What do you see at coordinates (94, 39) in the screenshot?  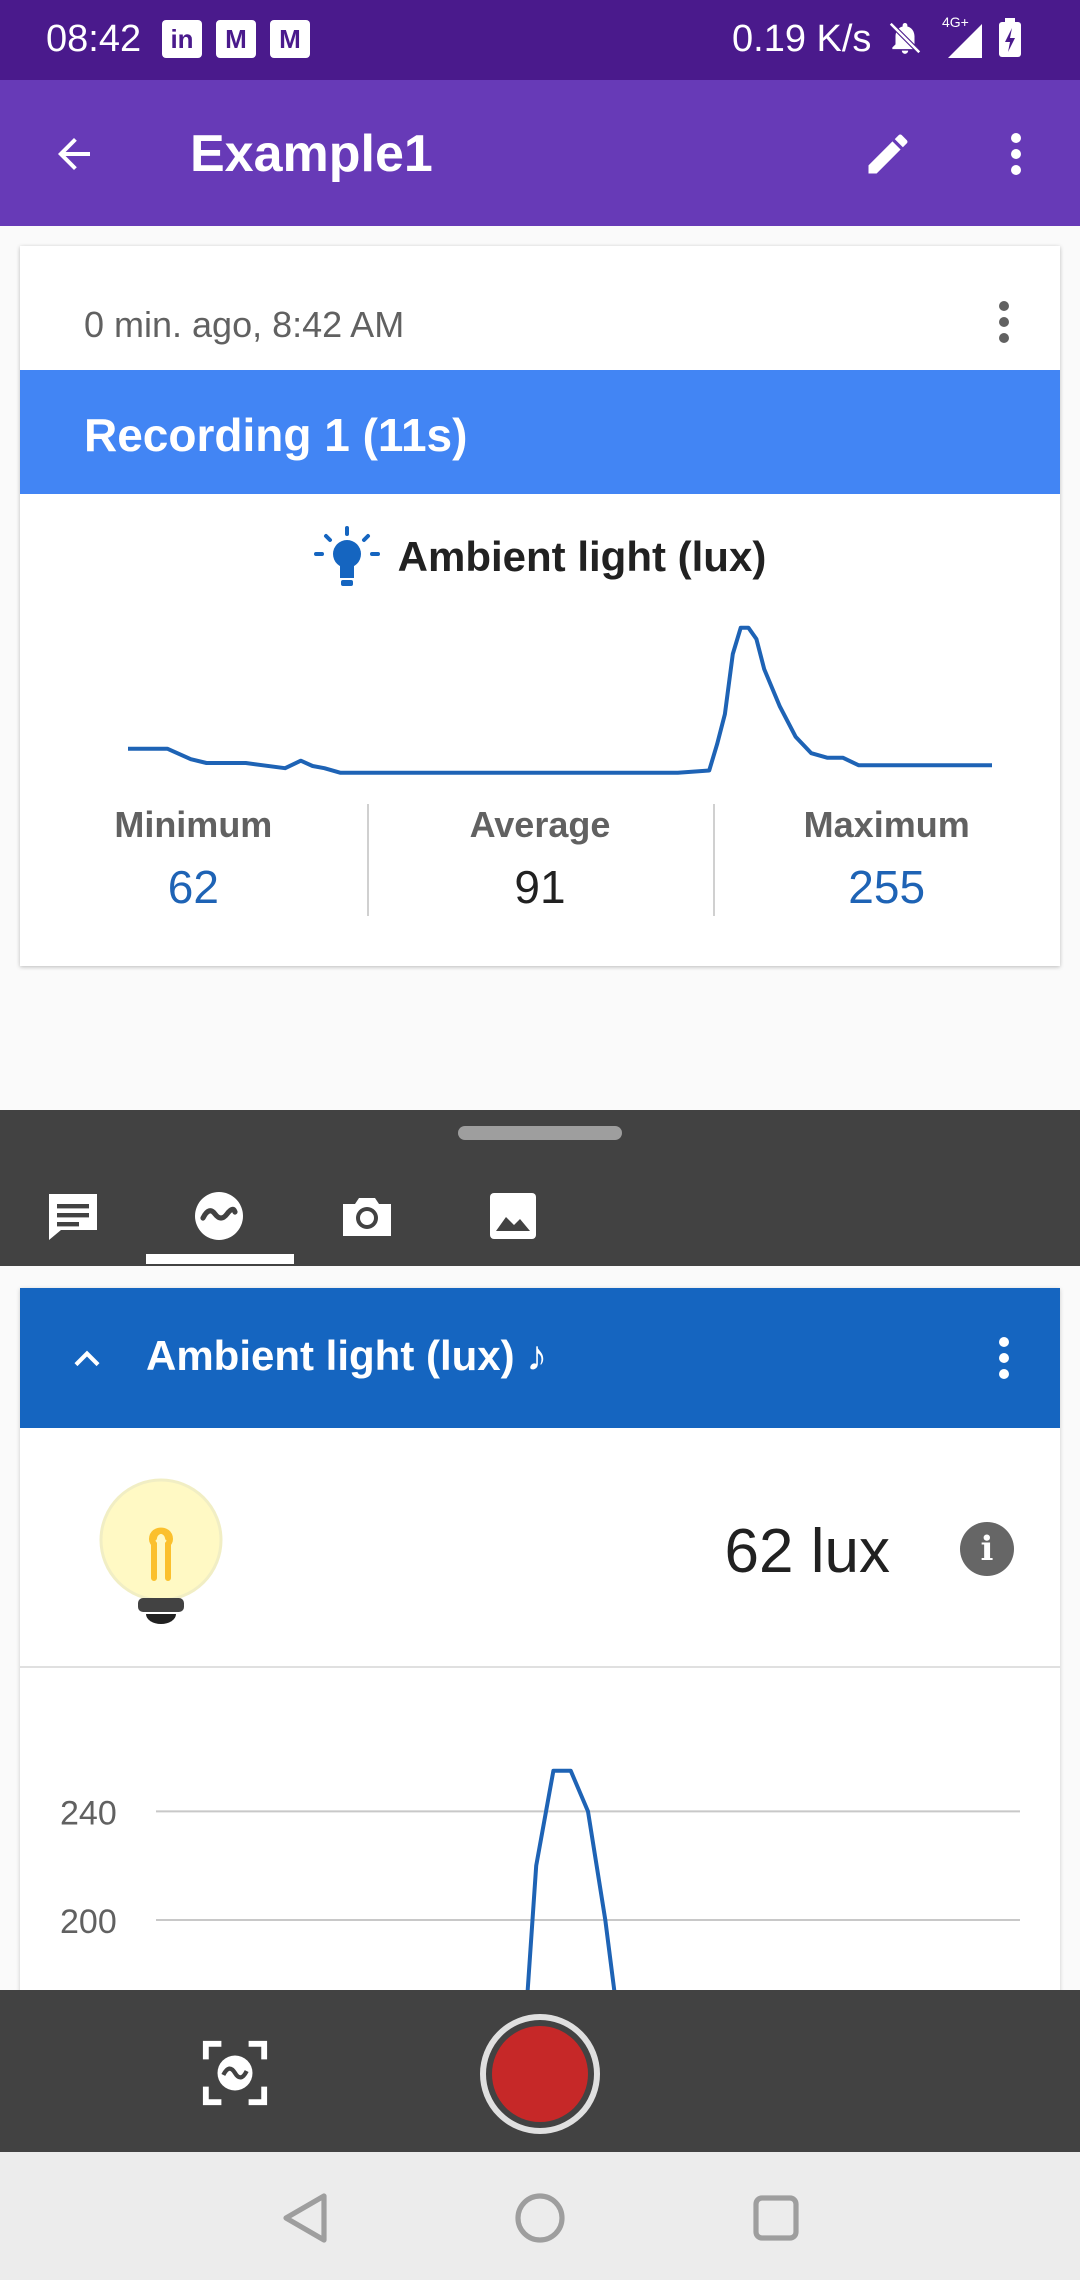 I see `status-time: 08:42` at bounding box center [94, 39].